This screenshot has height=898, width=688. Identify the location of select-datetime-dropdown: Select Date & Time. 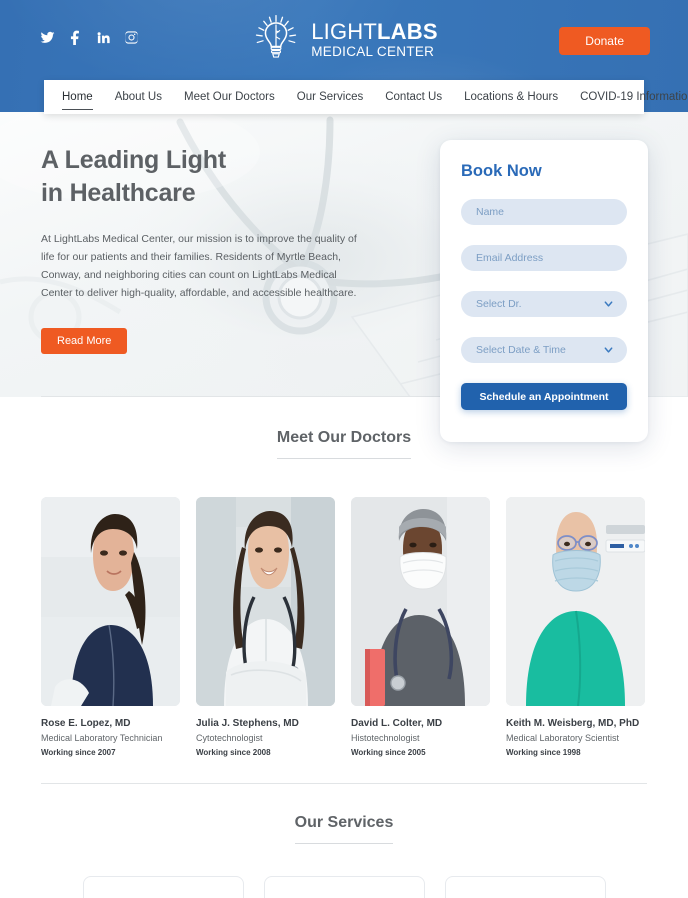
(544, 350).